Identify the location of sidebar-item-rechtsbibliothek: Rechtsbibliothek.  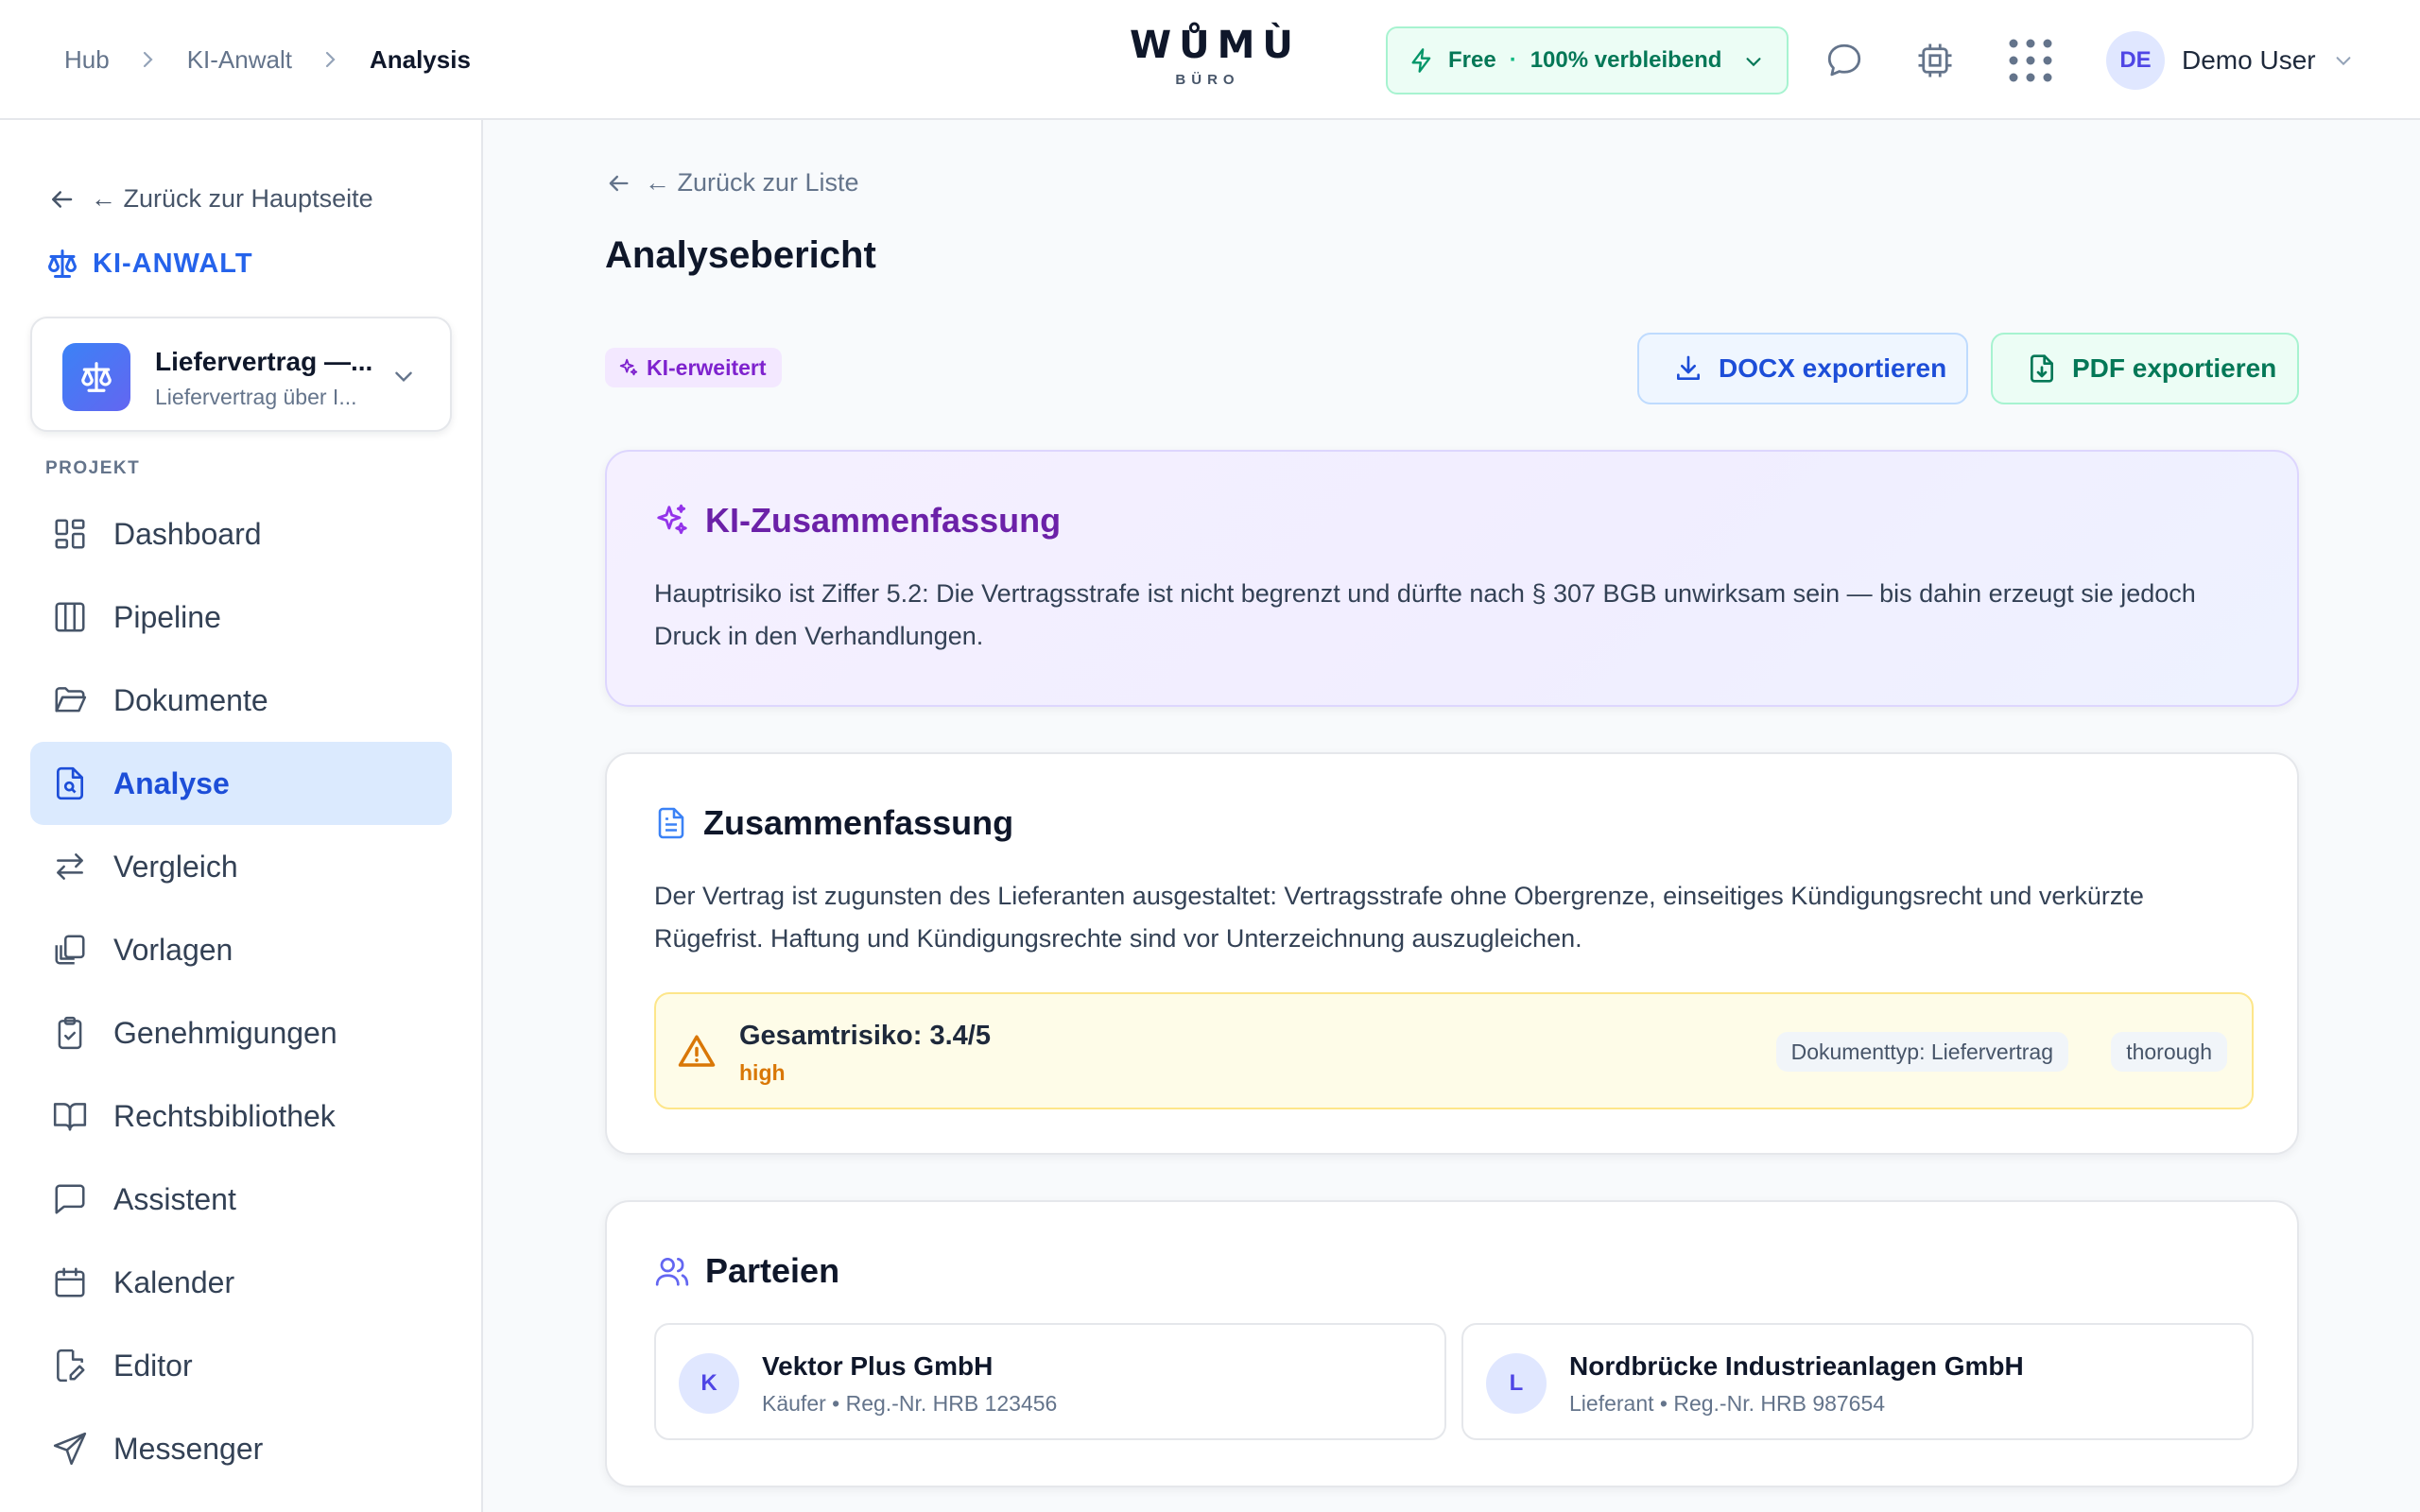
(241, 1116).